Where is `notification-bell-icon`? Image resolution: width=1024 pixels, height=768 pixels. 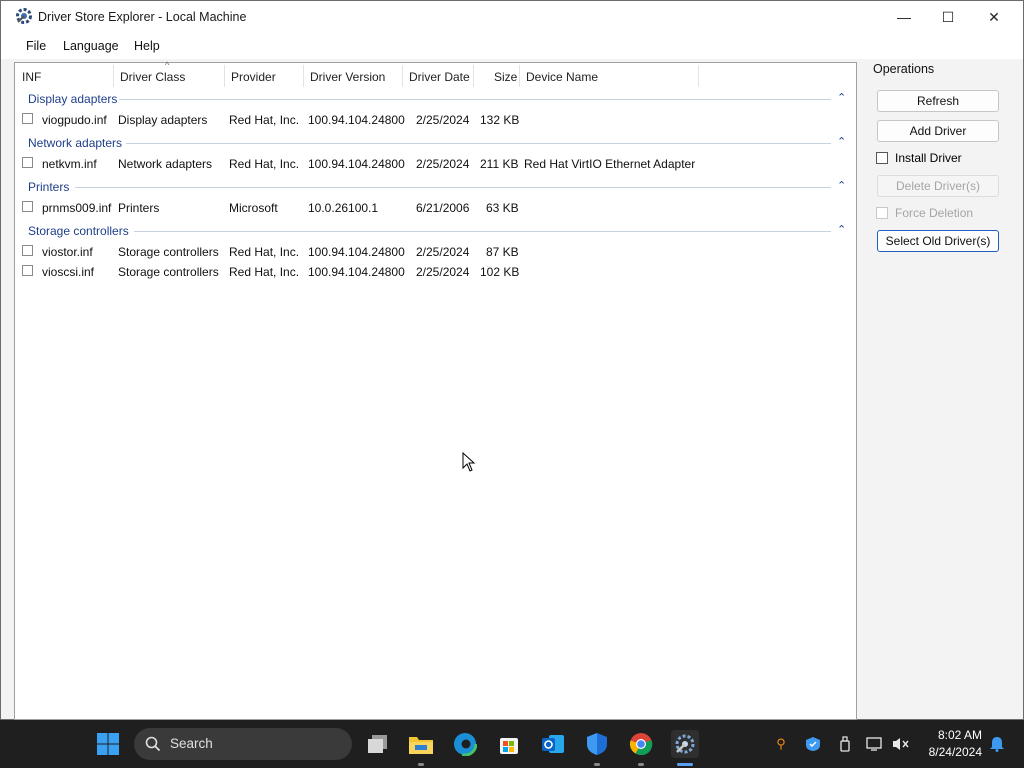
notification-bell-icon is located at coordinates (997, 744).